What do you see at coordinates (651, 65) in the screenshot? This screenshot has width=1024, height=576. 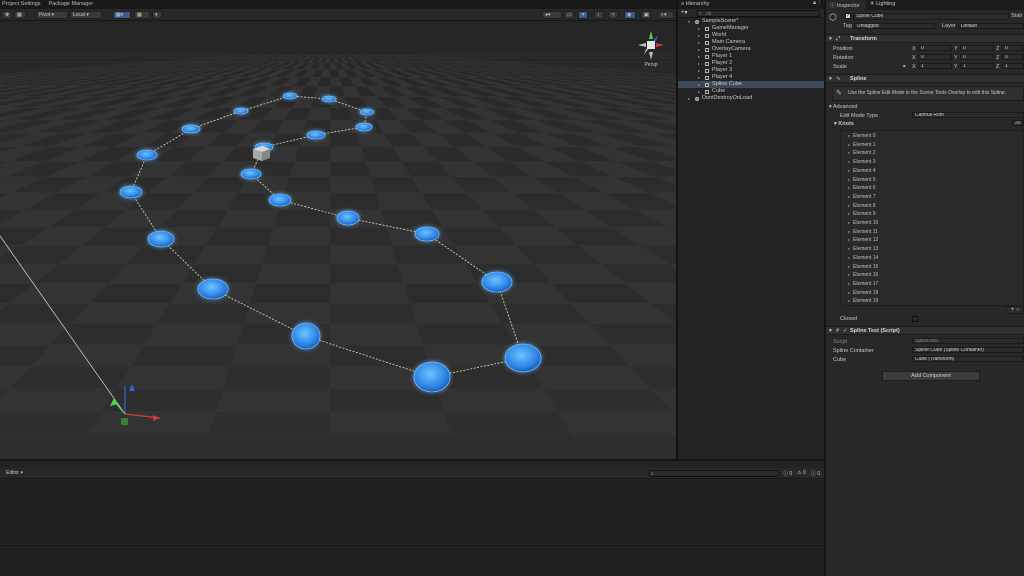 I see `projection-label: Persp` at bounding box center [651, 65].